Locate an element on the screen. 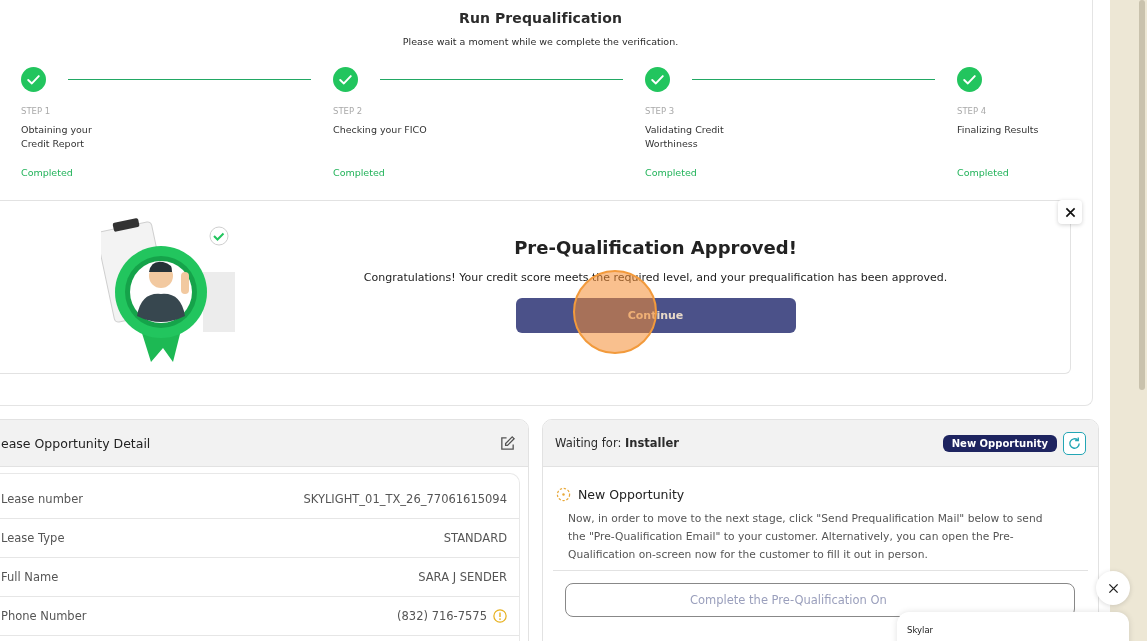  field-value: STANDARD is located at coordinates (475, 538).